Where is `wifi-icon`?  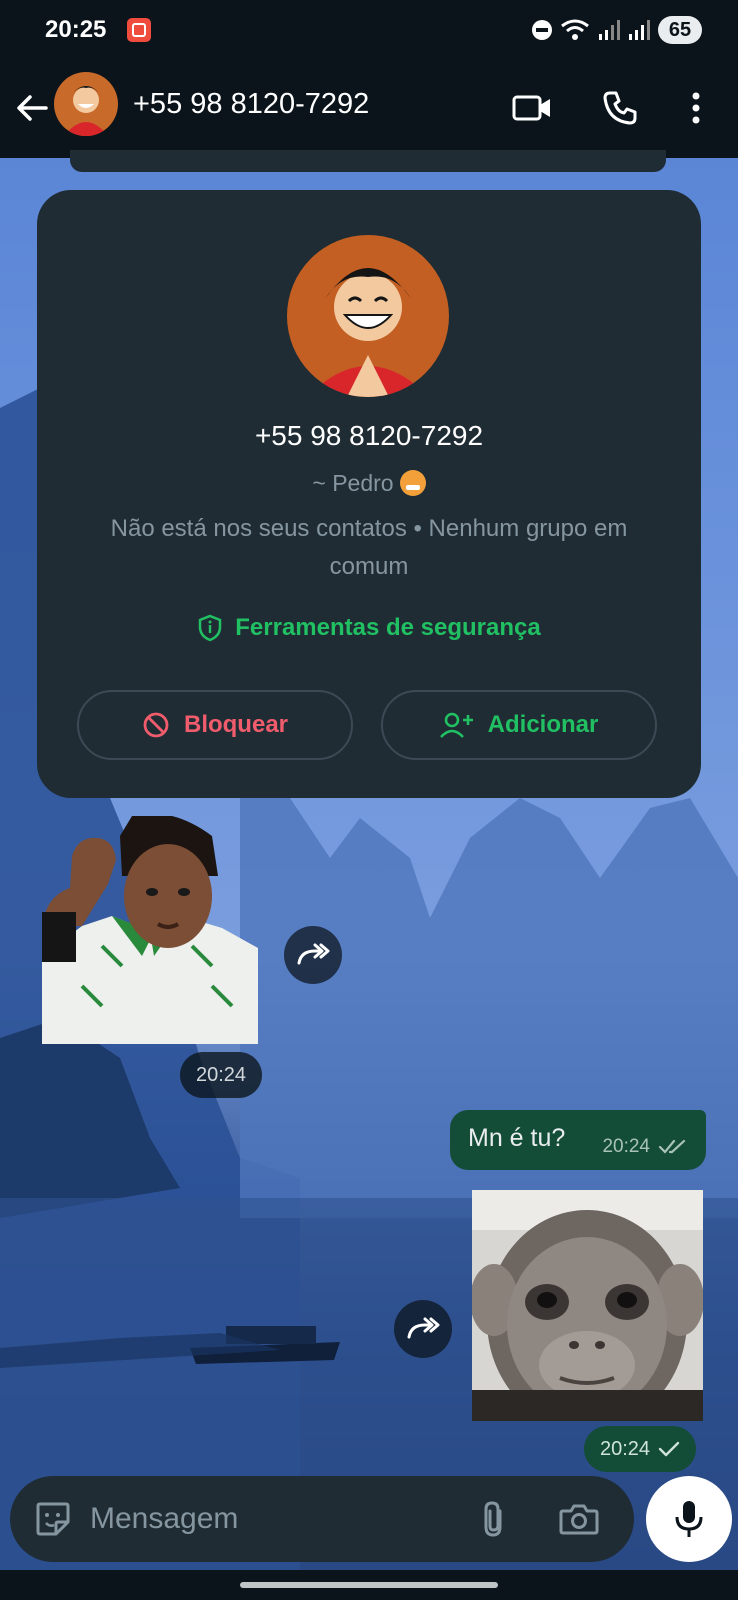 wifi-icon is located at coordinates (575, 29).